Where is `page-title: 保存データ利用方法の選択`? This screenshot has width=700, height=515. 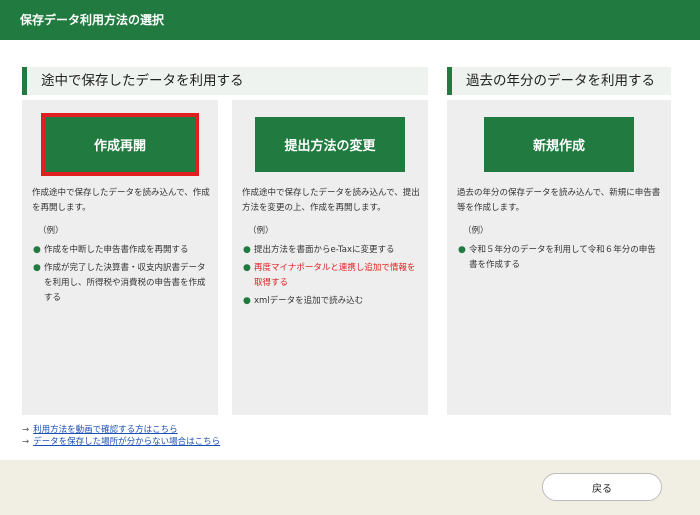 page-title: 保存データ利用方法の選択 is located at coordinates (92, 20).